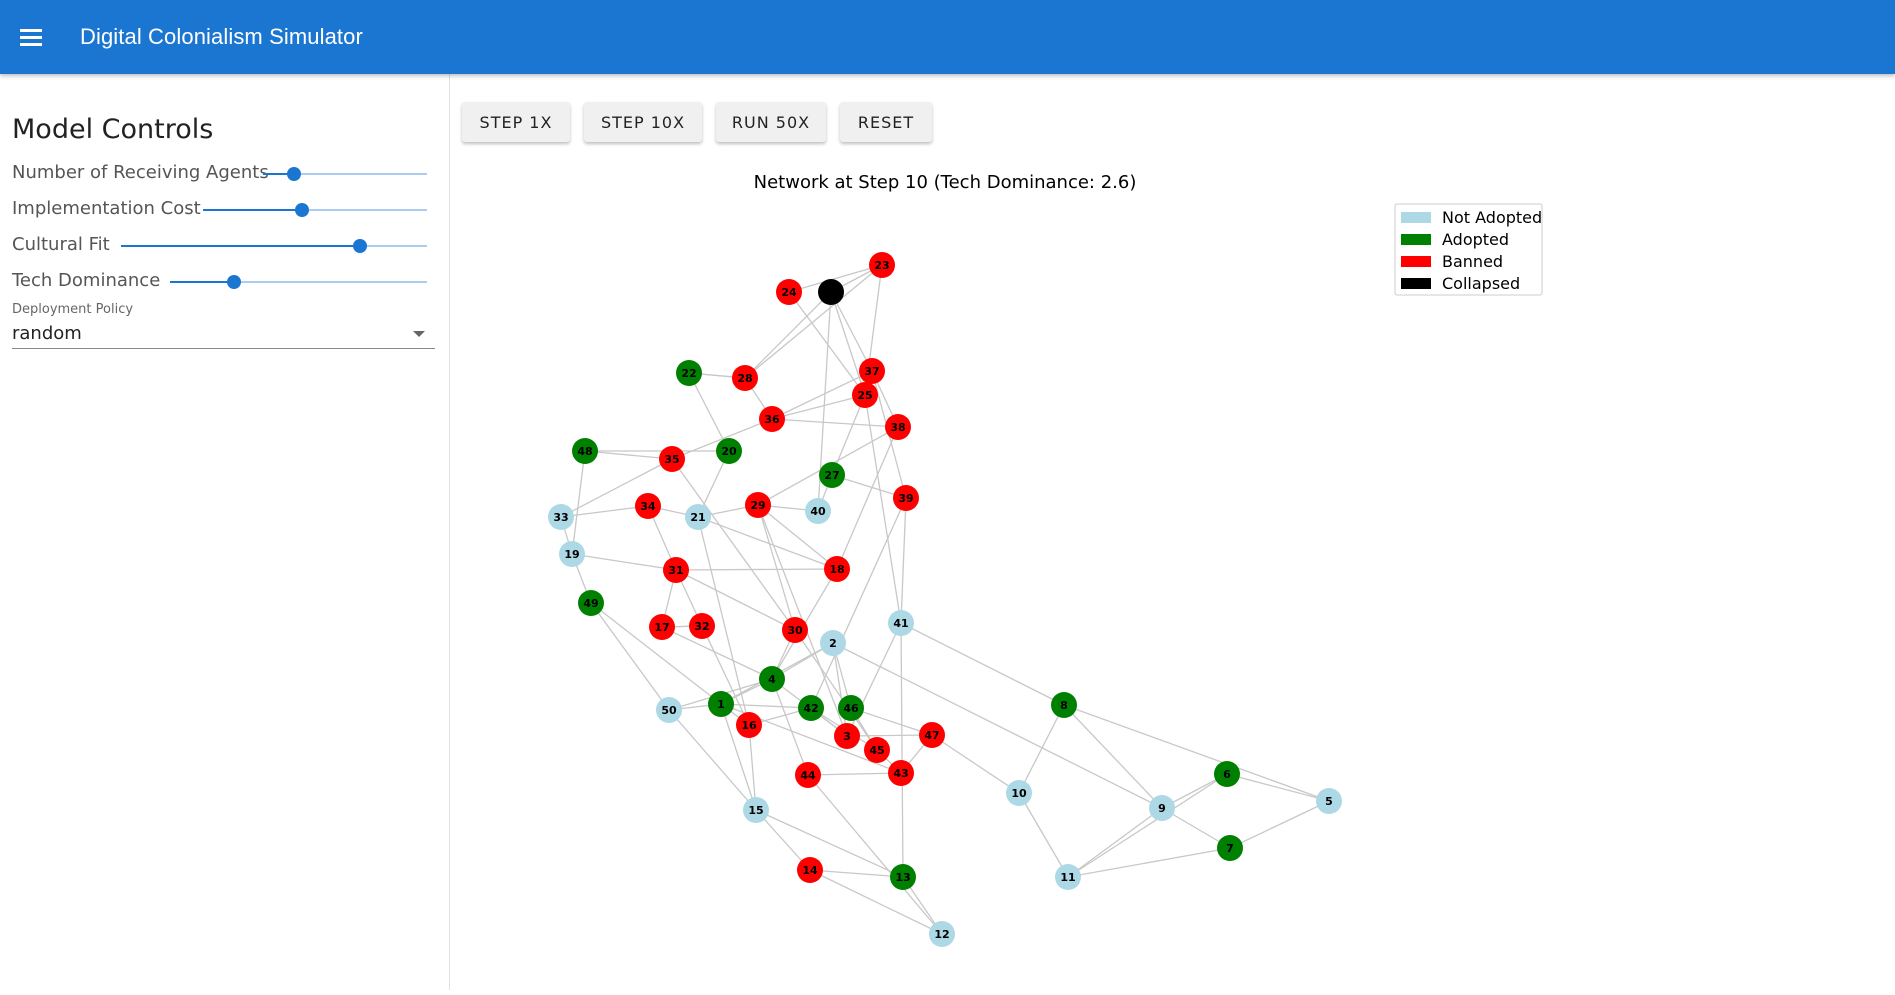 The width and height of the screenshot is (1895, 995). I want to click on legend-label: Not Adopted, so click(1492, 217).